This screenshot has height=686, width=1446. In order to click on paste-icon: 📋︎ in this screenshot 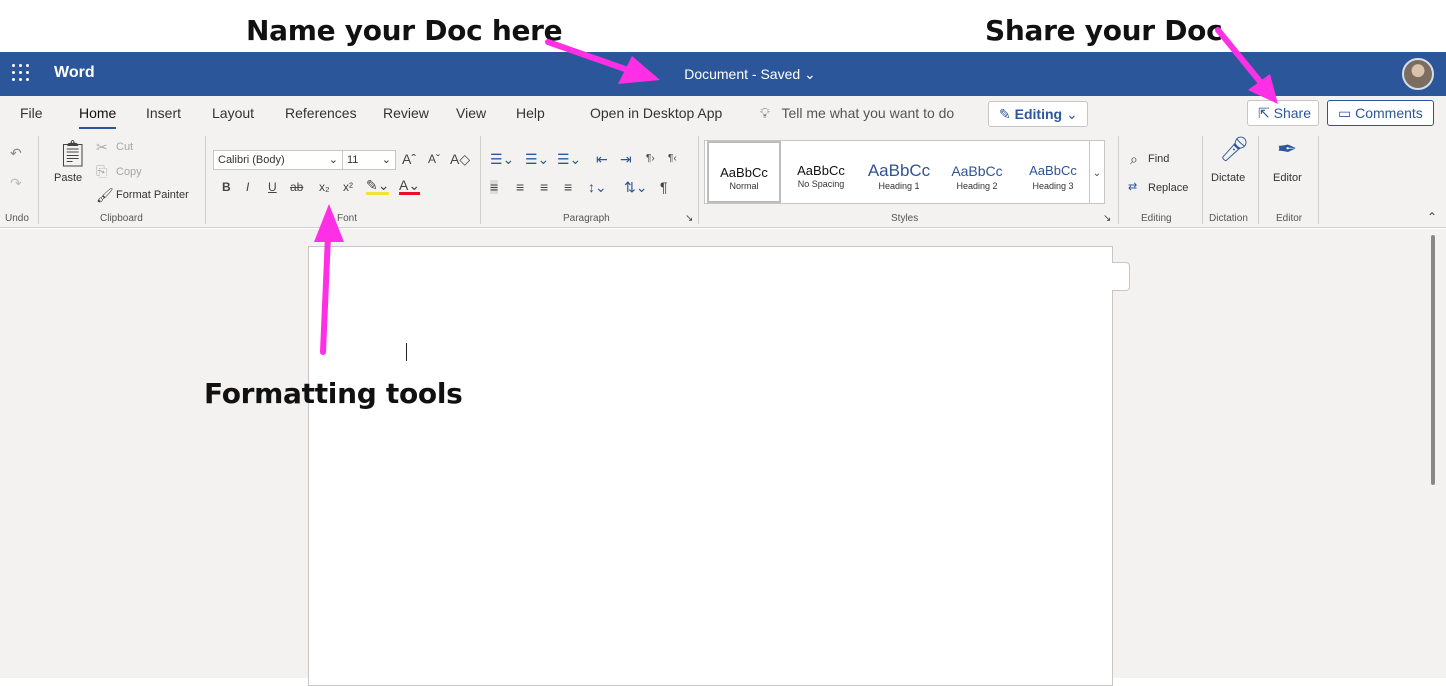, I will do `click(72, 153)`.